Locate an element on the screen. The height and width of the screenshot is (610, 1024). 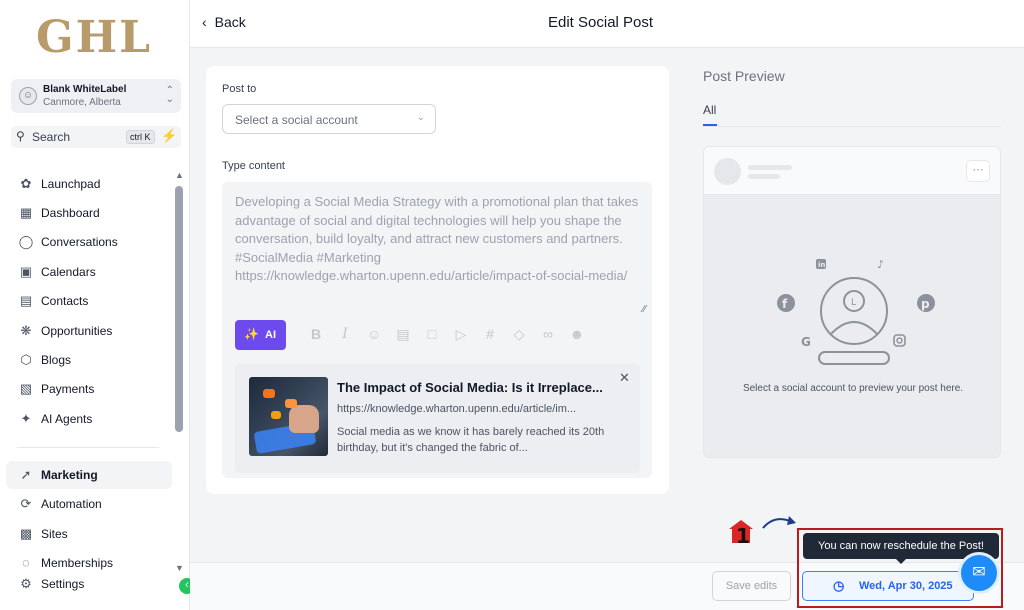
step-marker: 1 is located at coordinates (743, 533).